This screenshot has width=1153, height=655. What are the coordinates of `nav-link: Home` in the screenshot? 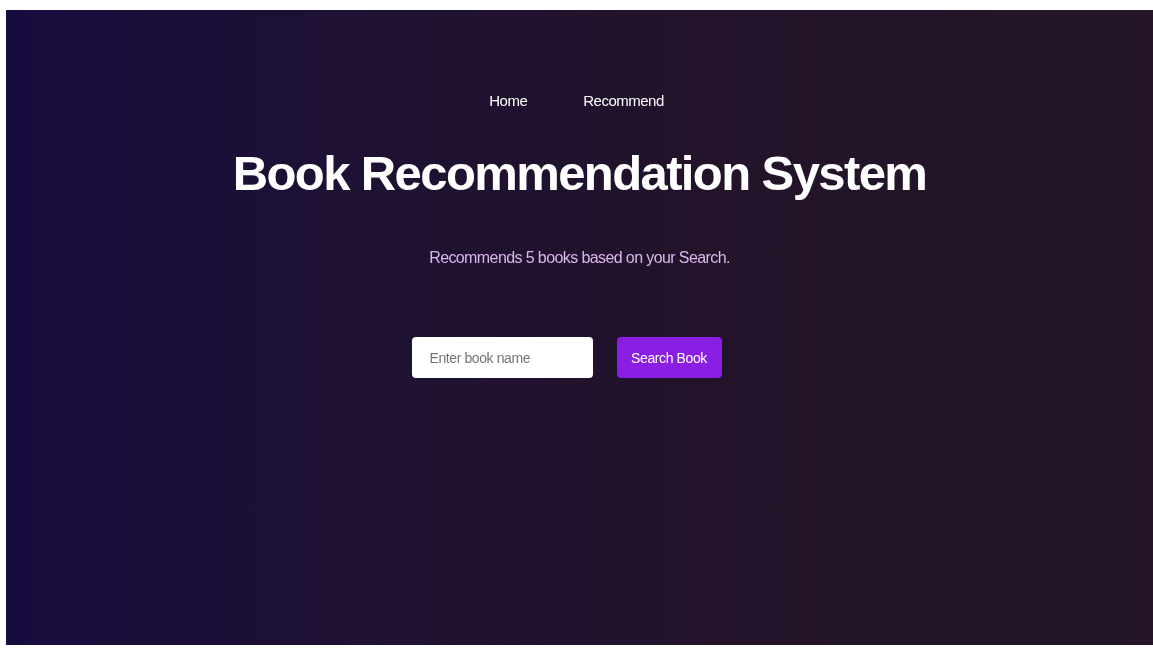 It's located at (508, 100).